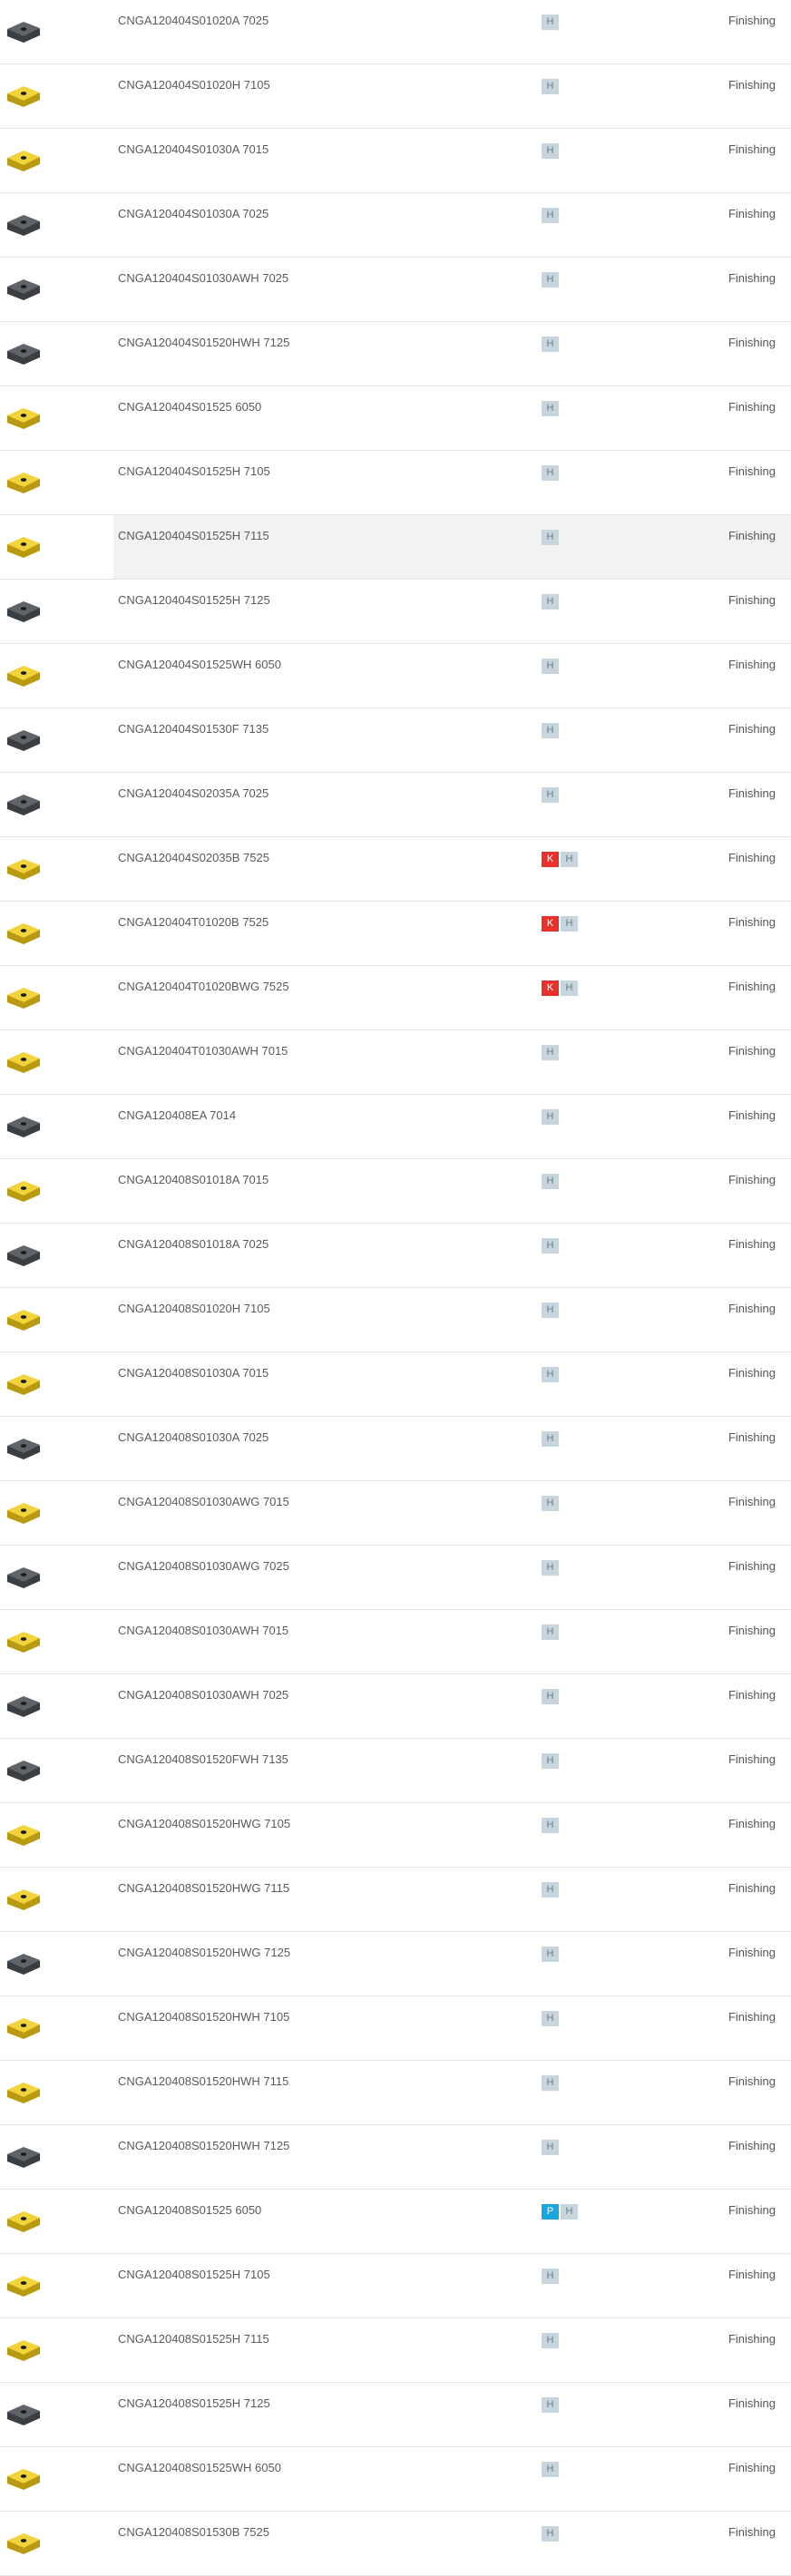 This screenshot has height=2576, width=791. I want to click on table-row: CNGA120408S01030A 7015 H Finishing, so click(395, 1384).